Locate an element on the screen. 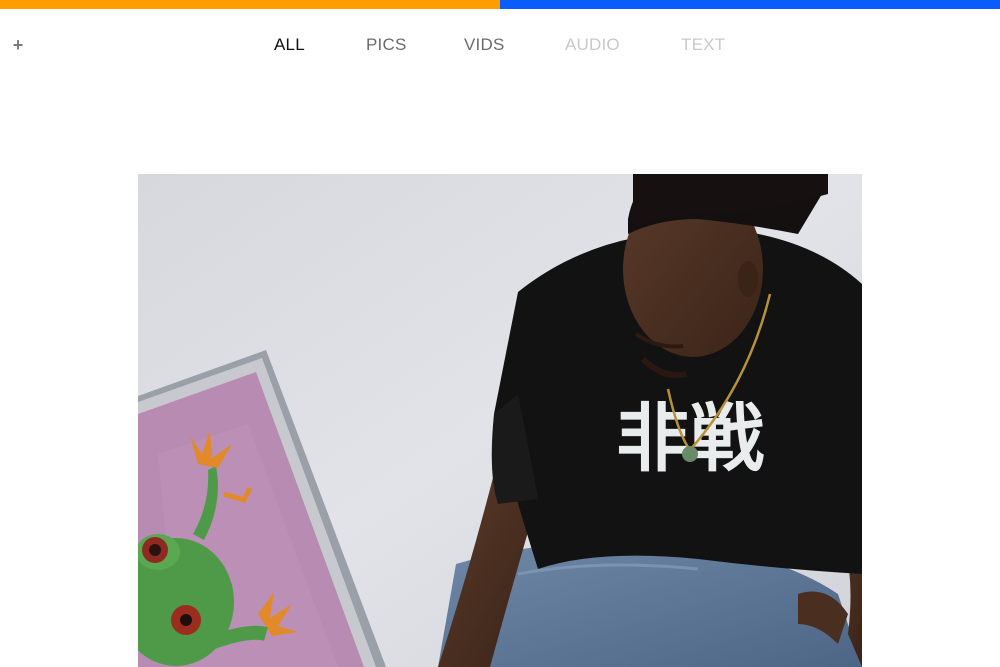 Image resolution: width=1000 pixels, height=667 pixels. shirt-lettering: 非戦 is located at coordinates (690, 439).